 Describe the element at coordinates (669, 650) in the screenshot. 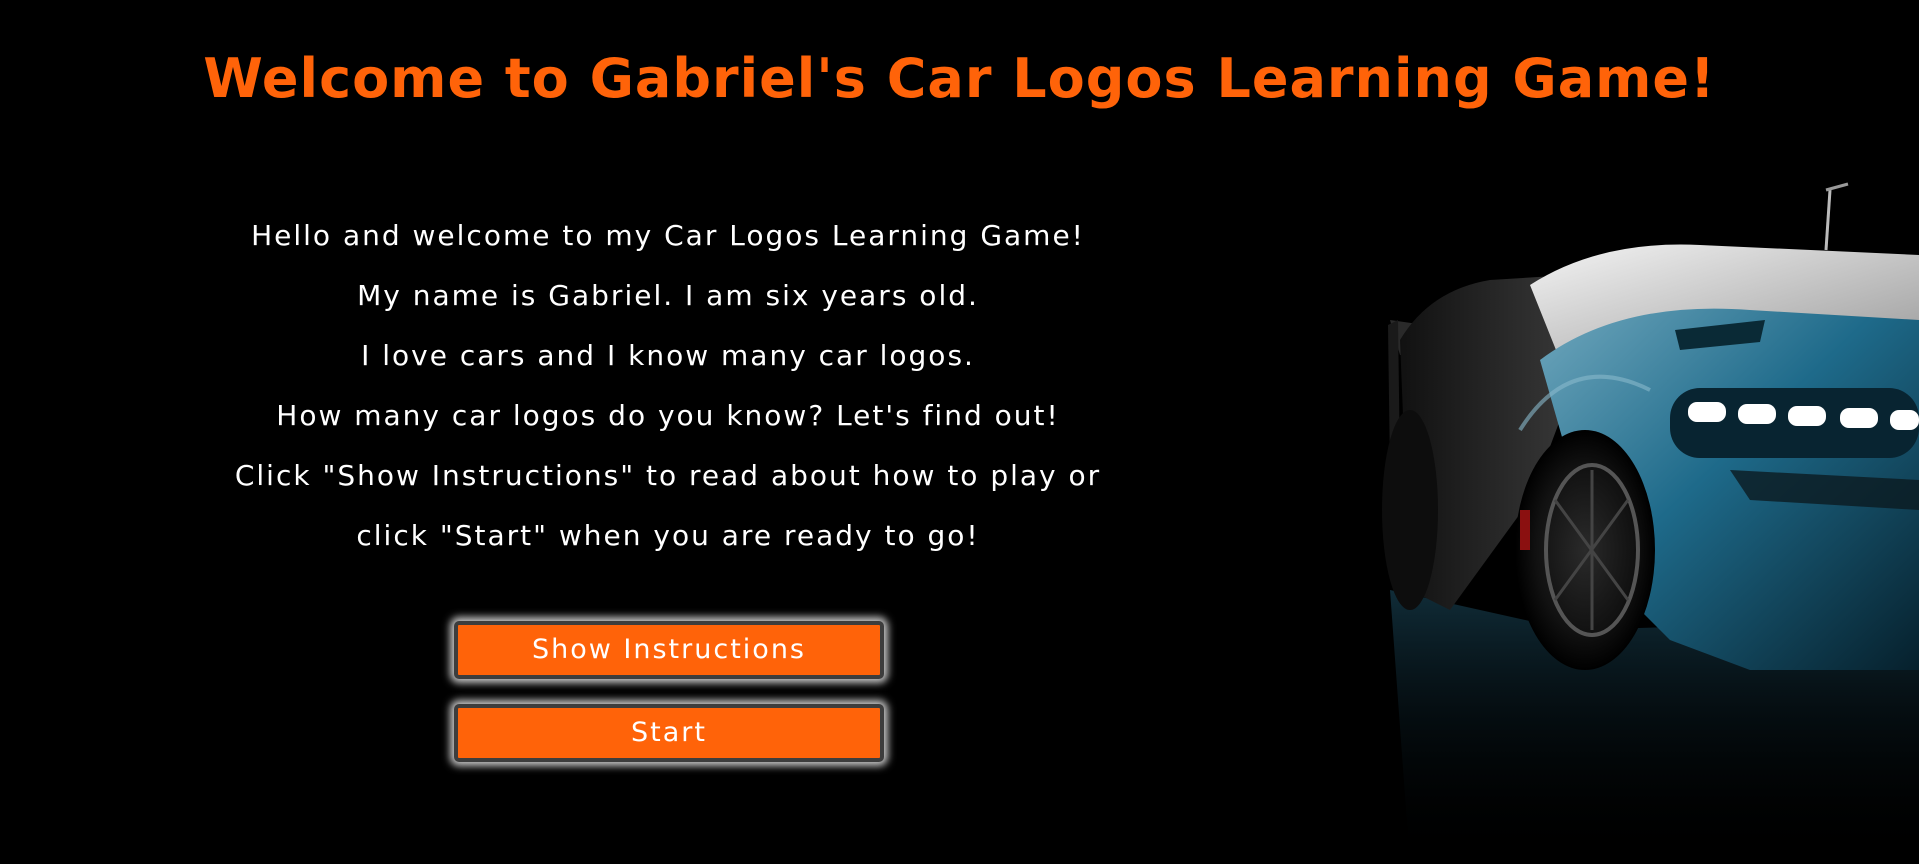

I see `show-instructions-button: Show Instructions` at that location.